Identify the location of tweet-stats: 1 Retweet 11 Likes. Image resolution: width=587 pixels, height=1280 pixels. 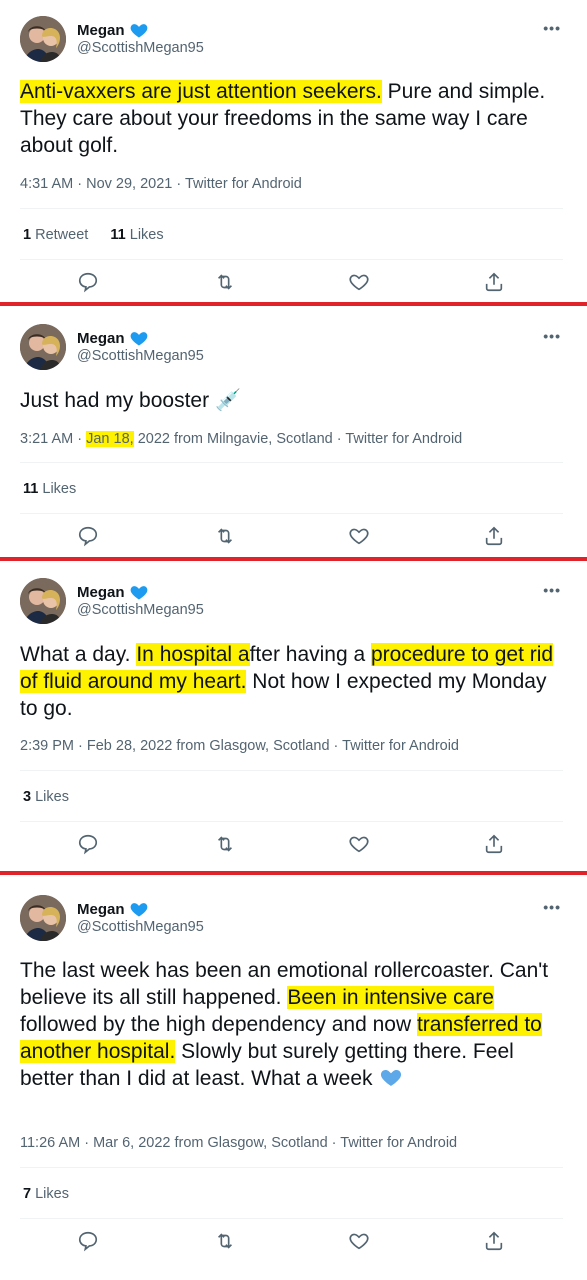
(93, 235).